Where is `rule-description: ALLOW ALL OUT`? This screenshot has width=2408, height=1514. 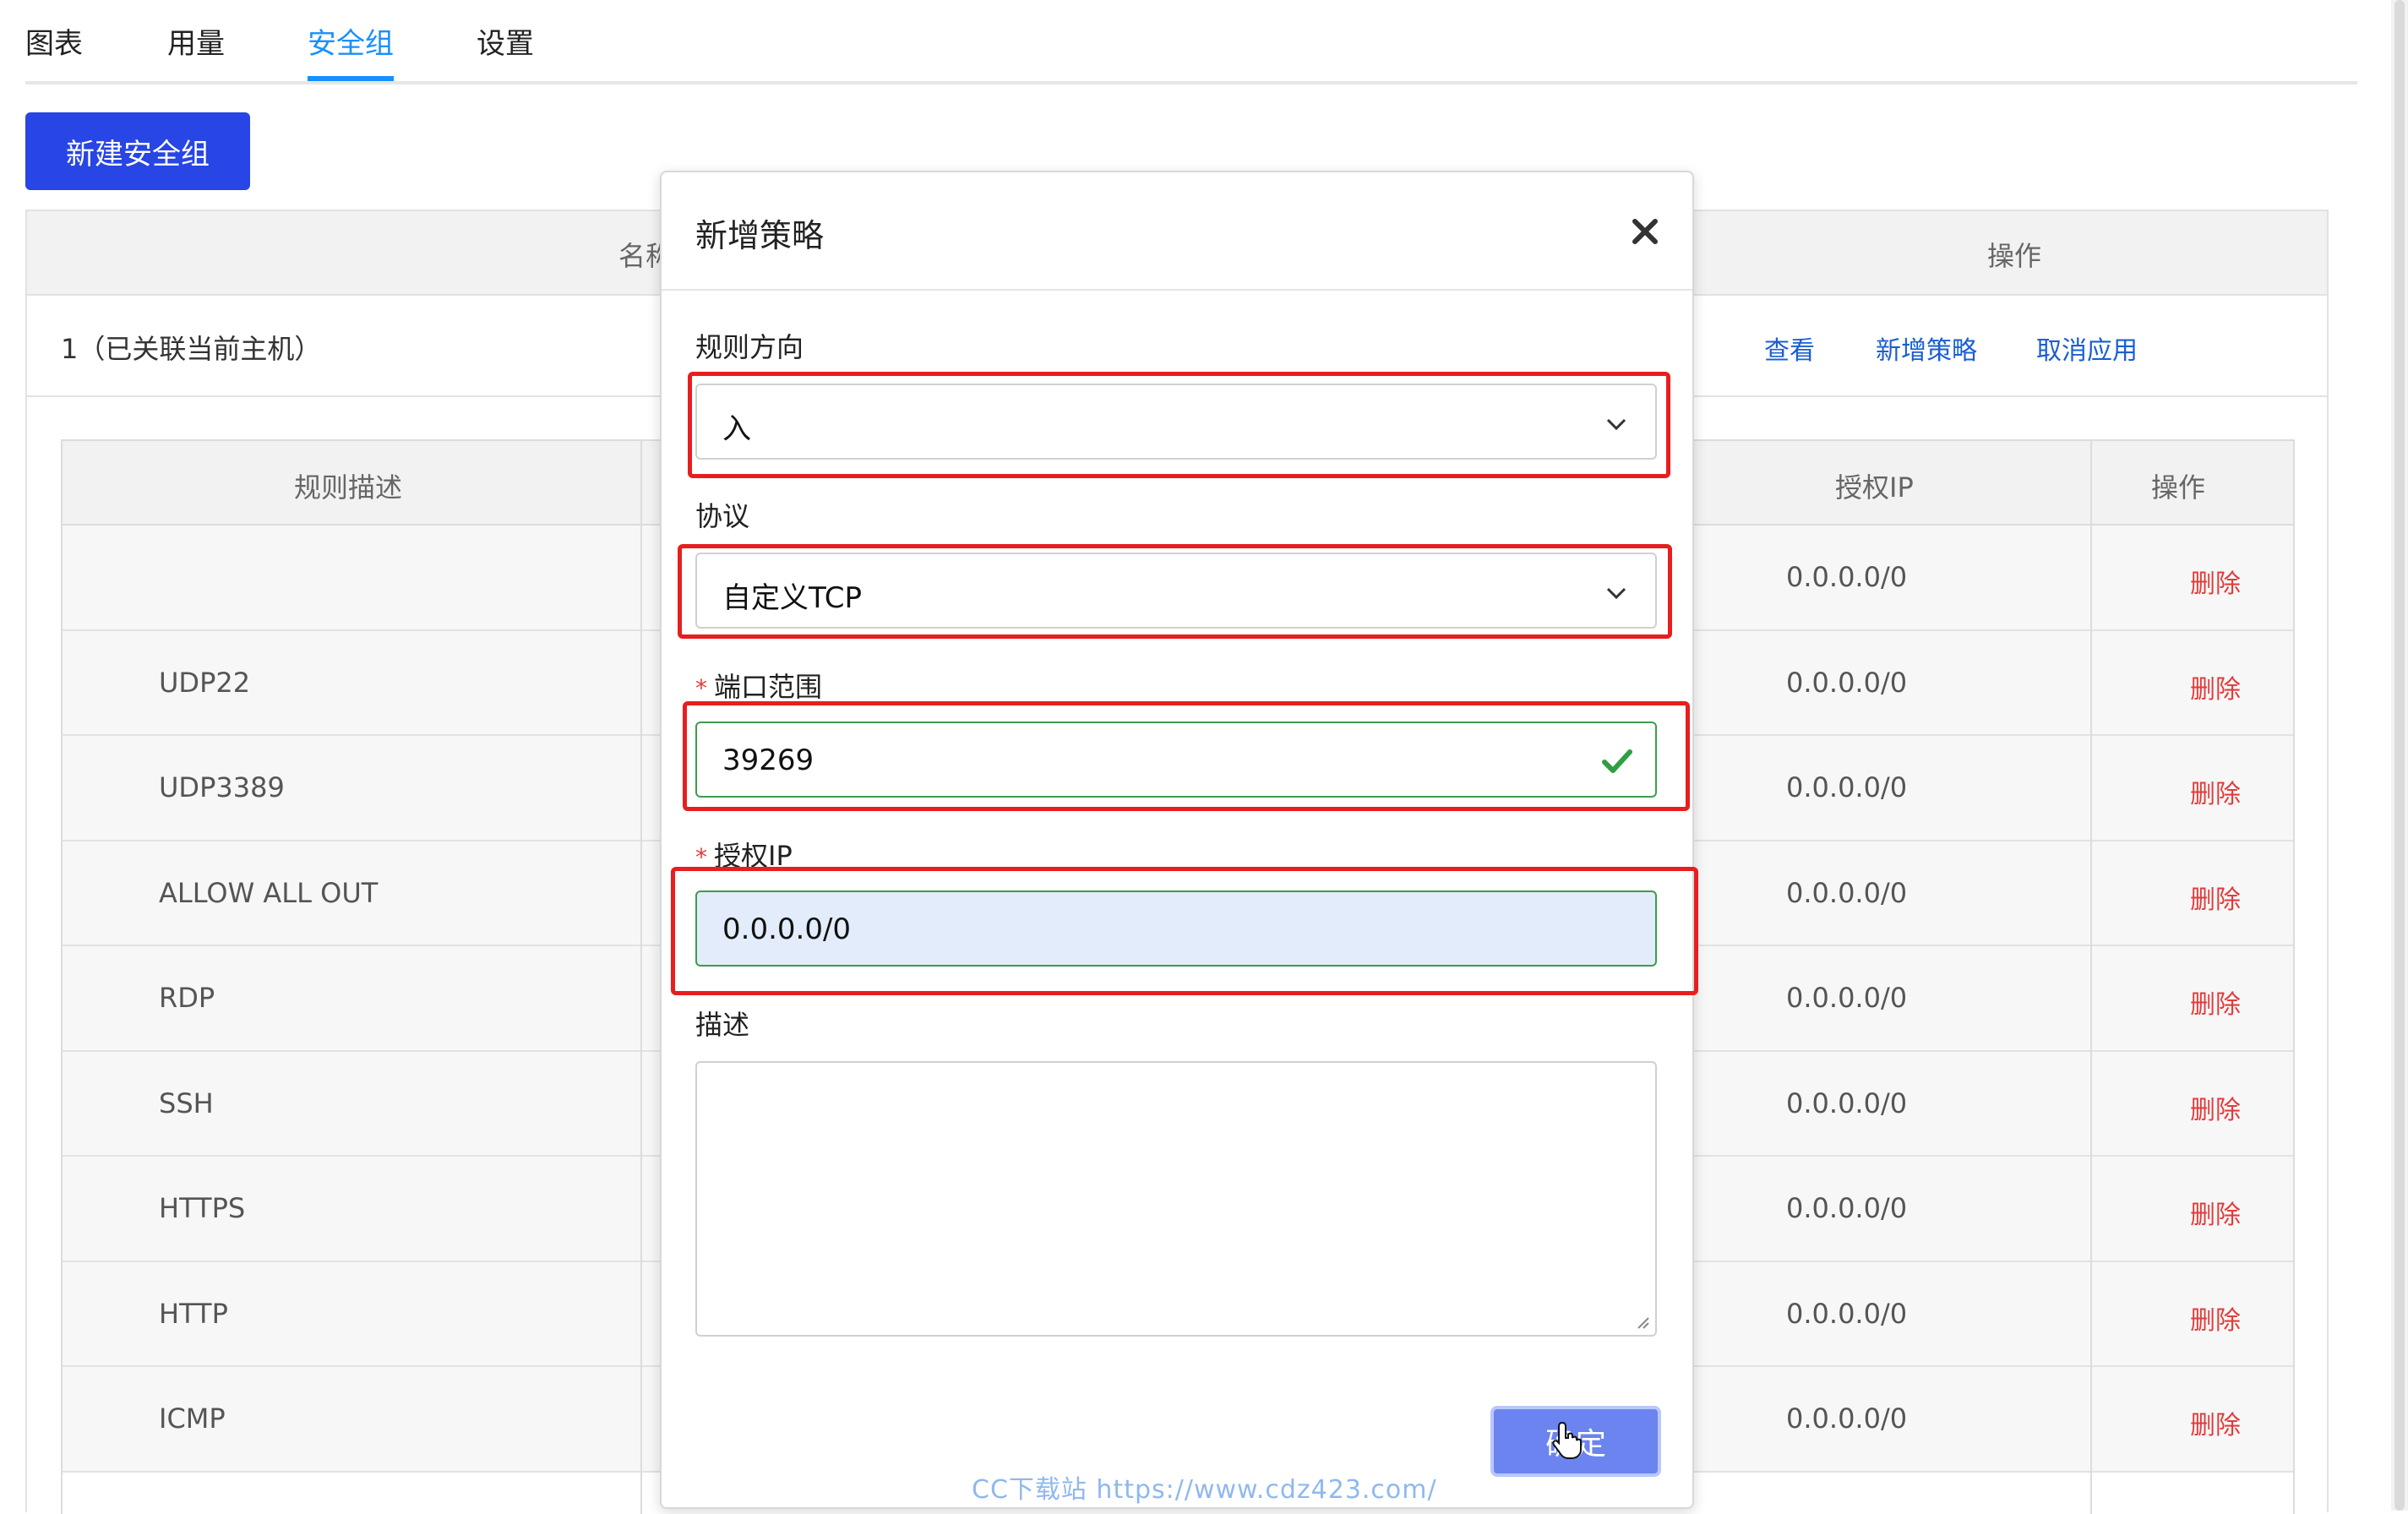
rule-description: ALLOW ALL OUT is located at coordinates (269, 892).